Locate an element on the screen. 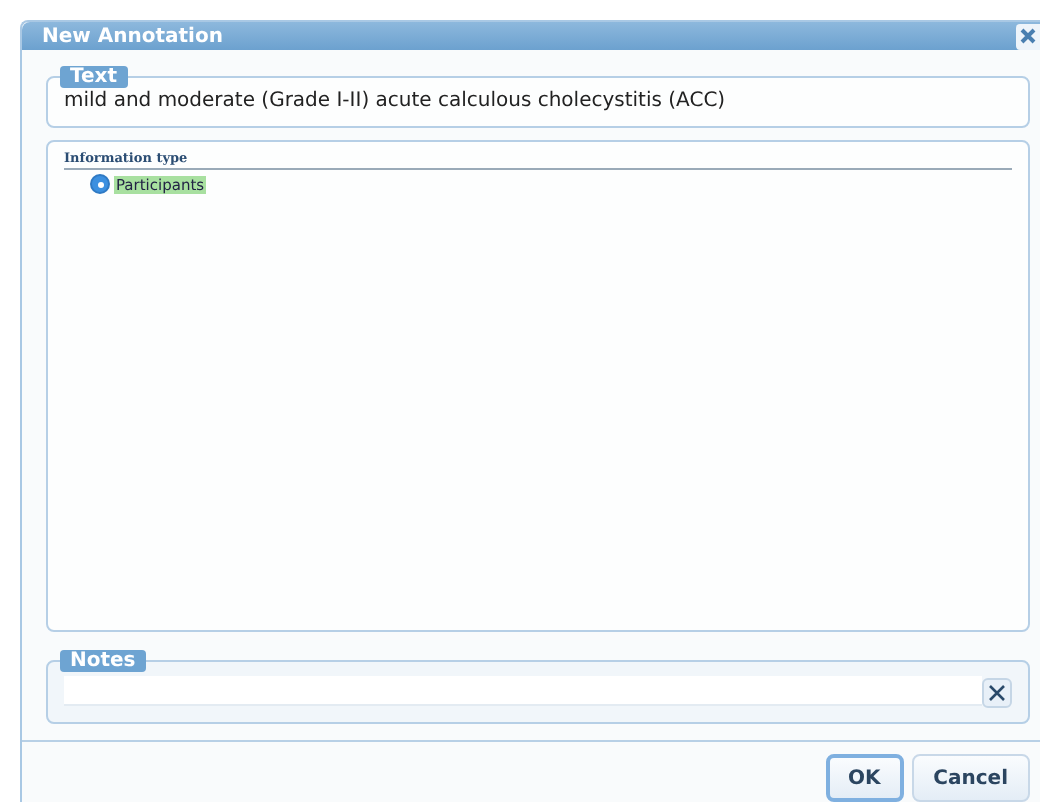 This screenshot has width=1040, height=802. ok-button: OK is located at coordinates (864, 778).